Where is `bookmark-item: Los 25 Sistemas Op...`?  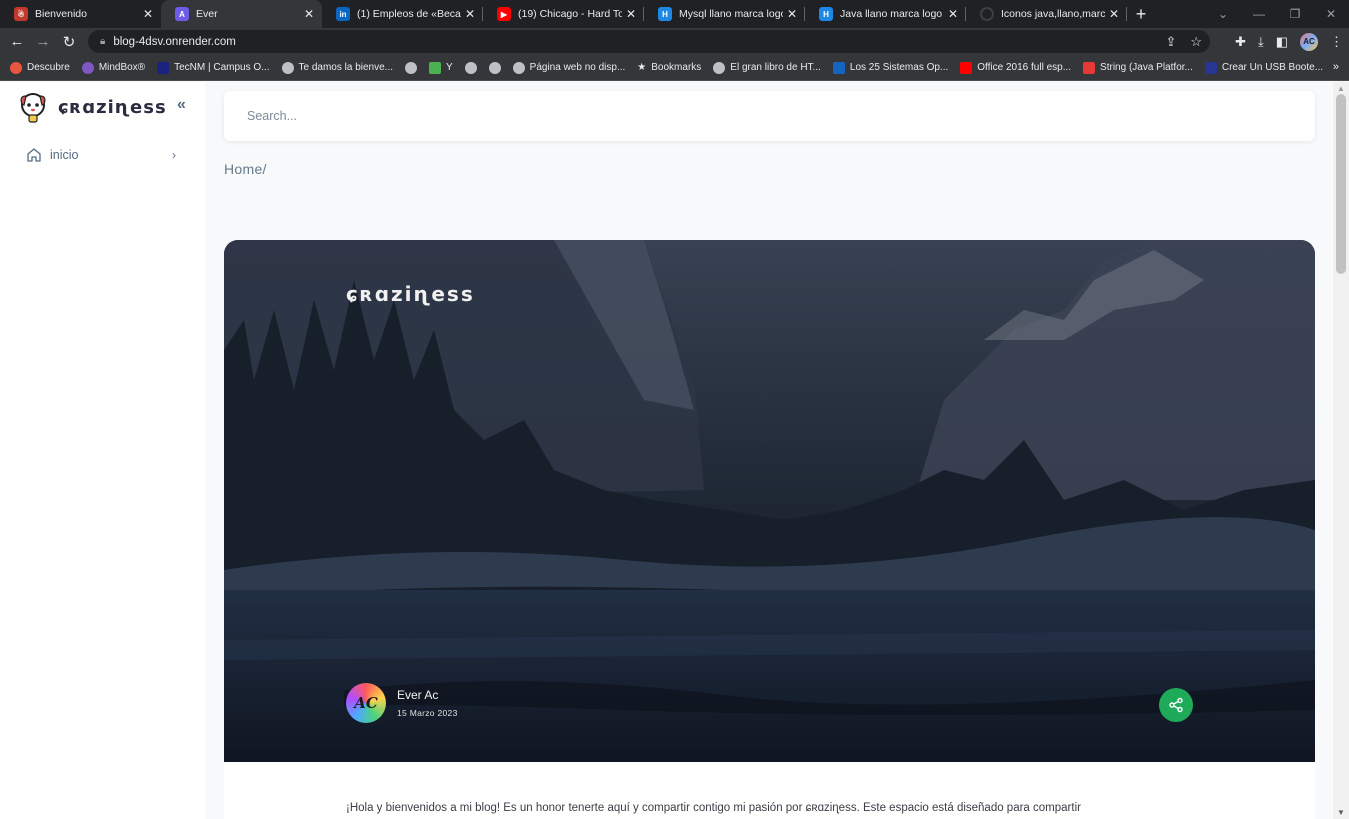
bookmark-item: Los 25 Sistemas Op... is located at coordinates (890, 67).